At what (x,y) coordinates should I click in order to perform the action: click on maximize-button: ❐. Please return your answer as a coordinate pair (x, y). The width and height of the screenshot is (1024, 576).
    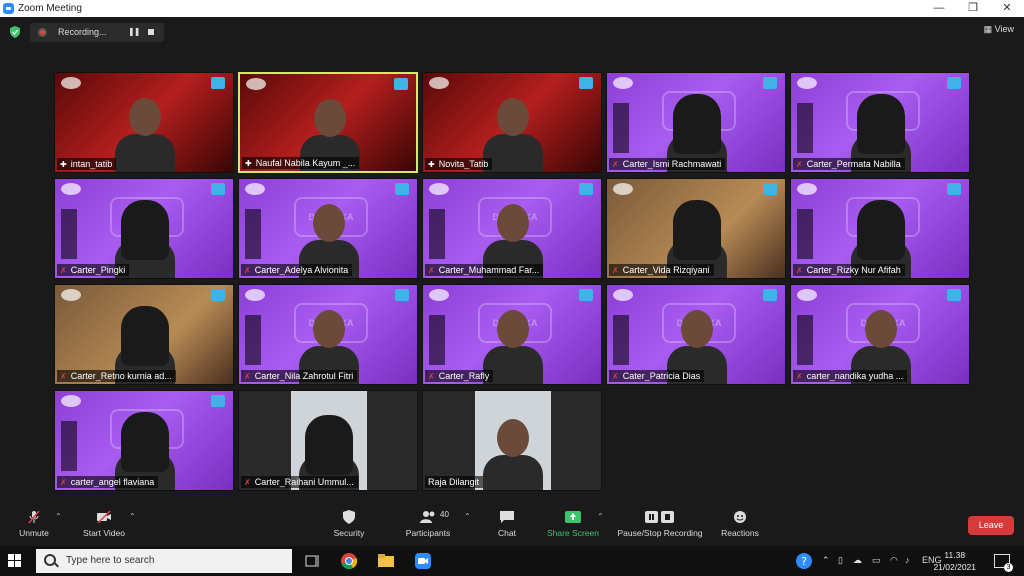
    Looking at the image, I should click on (973, 8).